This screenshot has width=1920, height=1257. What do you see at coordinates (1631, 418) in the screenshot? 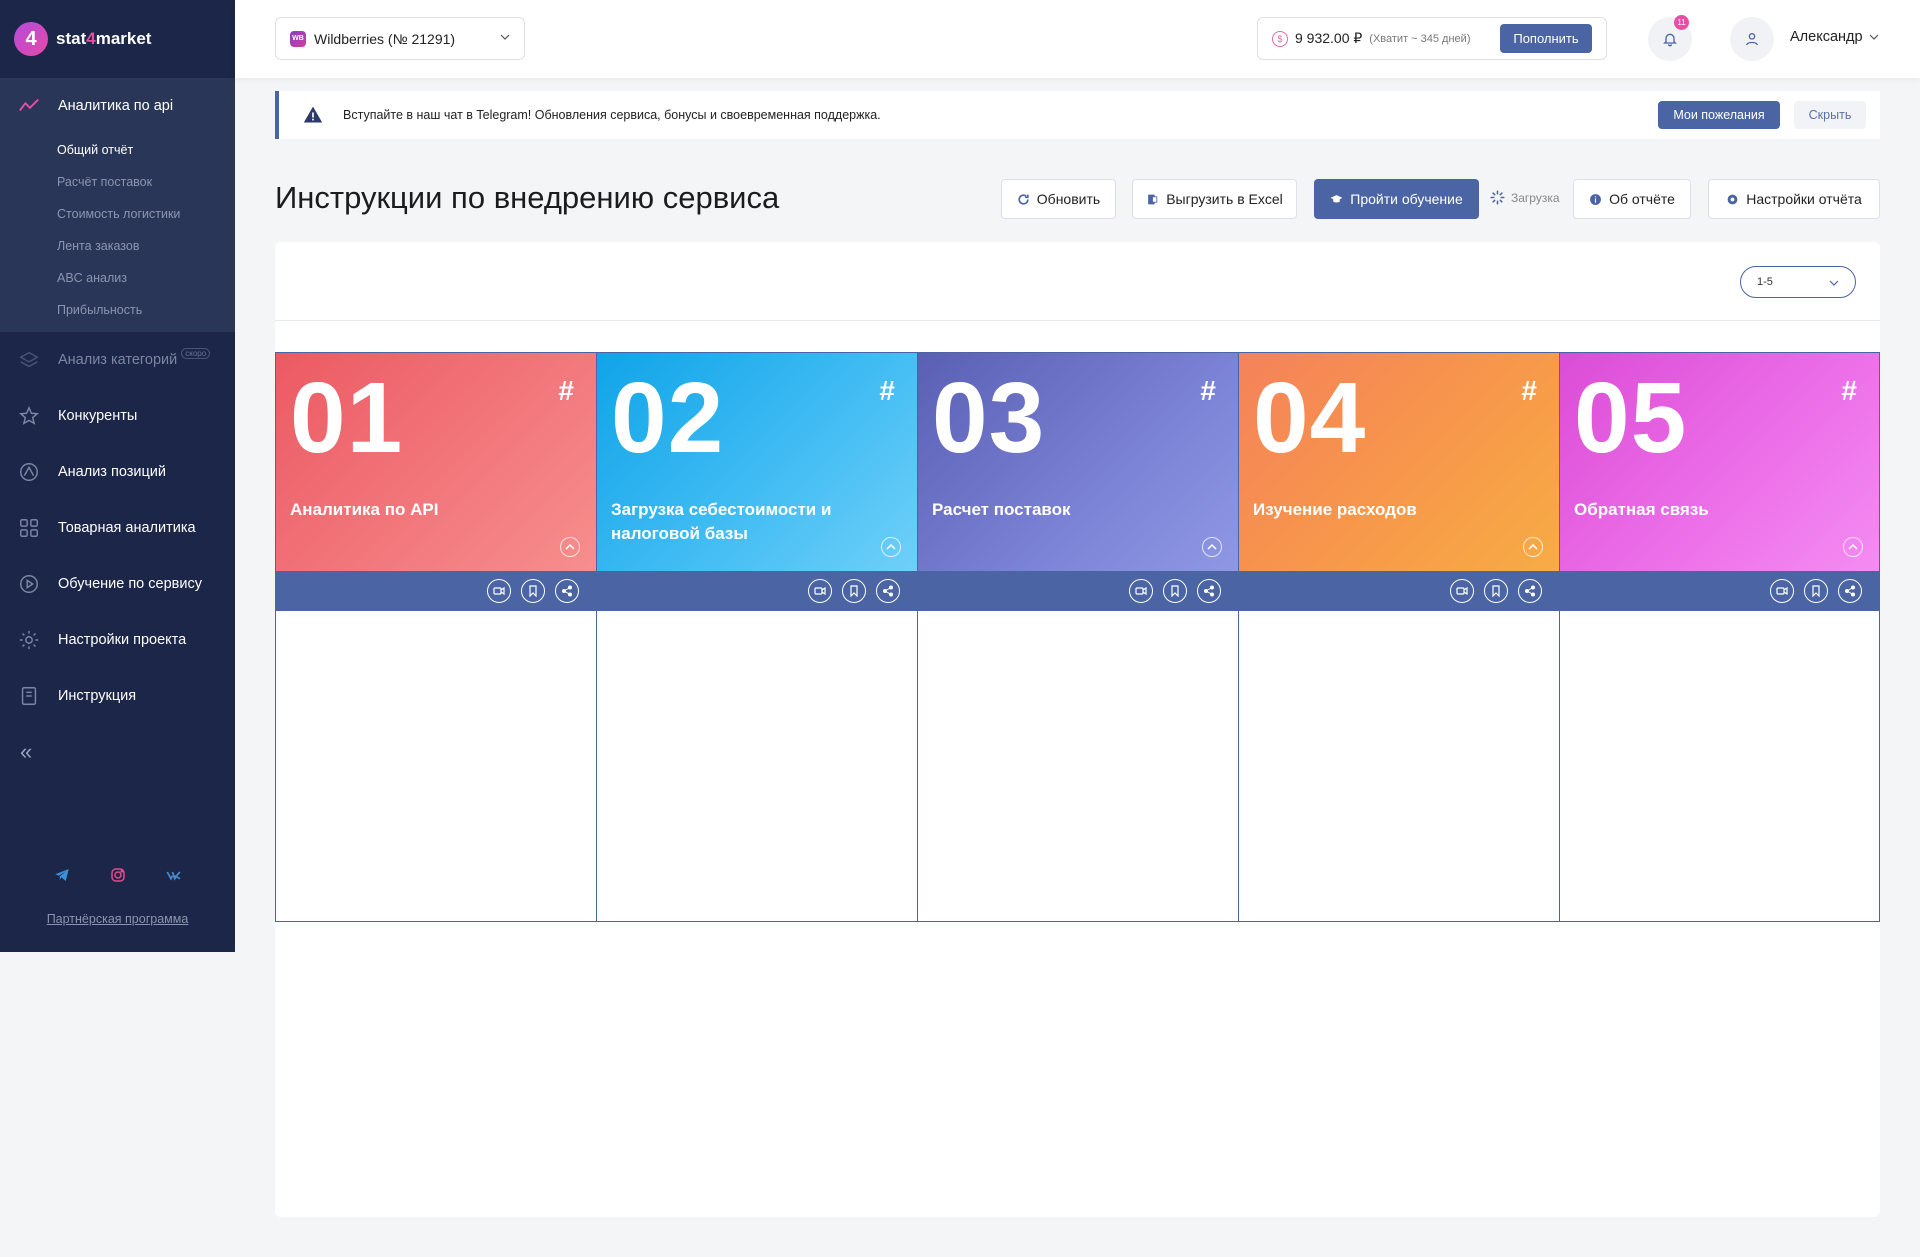
I see `card-number: 05` at bounding box center [1631, 418].